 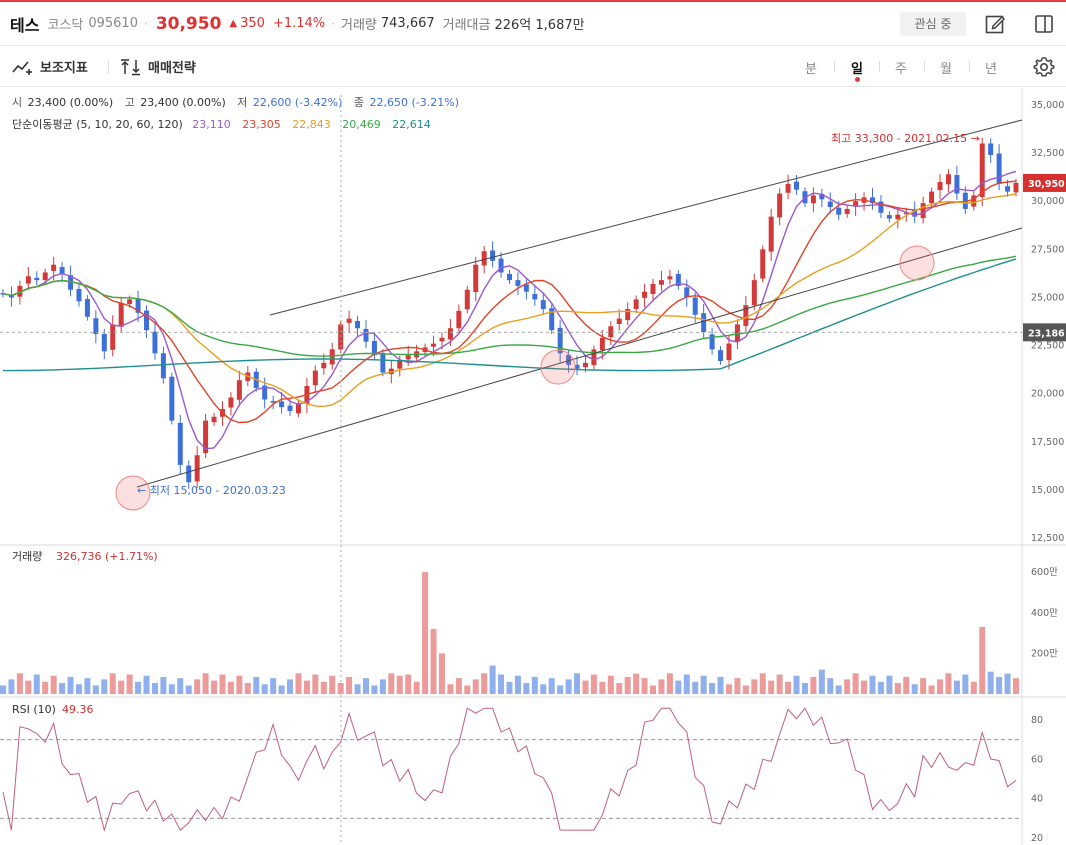 I want to click on indicator-button: 보조지표, so click(x=50, y=66).